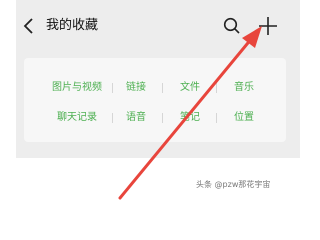 This screenshot has height=240, width=320. I want to click on search-icon, so click(231, 25).